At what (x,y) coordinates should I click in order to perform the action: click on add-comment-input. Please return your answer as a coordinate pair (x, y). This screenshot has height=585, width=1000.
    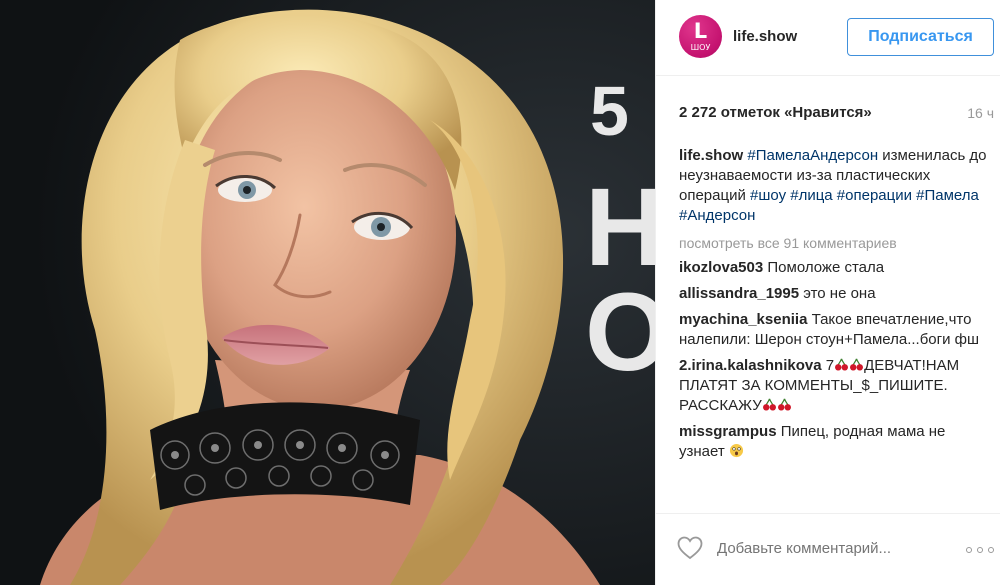
    Looking at the image, I should click on (832, 548).